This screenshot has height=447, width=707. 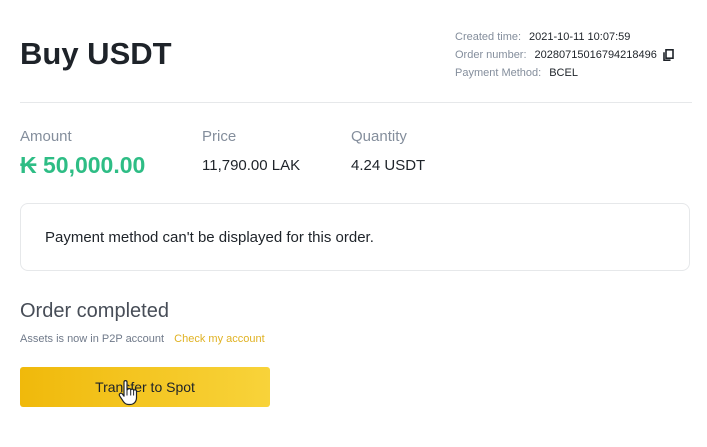 I want to click on quantity-value: 4.24 USDT, so click(x=388, y=165).